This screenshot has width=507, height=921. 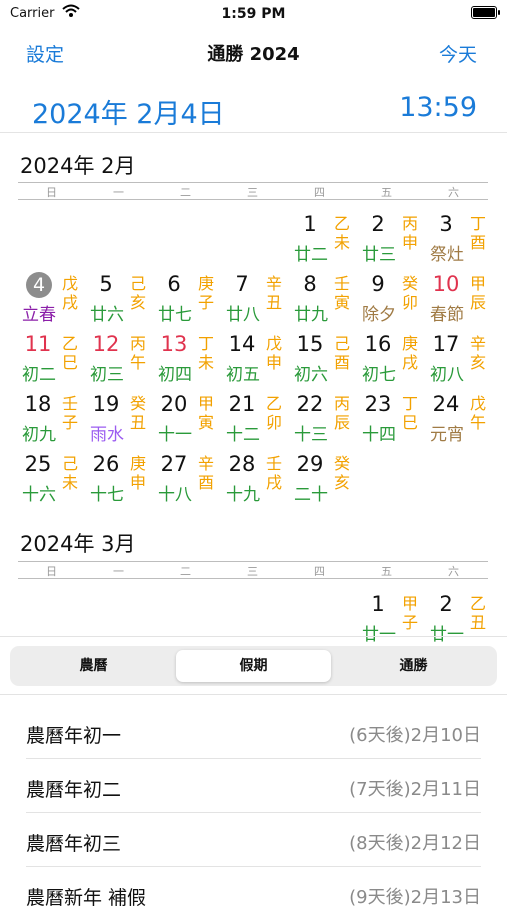 I want to click on ganzhi-label: 壬戌, so click(x=273, y=473).